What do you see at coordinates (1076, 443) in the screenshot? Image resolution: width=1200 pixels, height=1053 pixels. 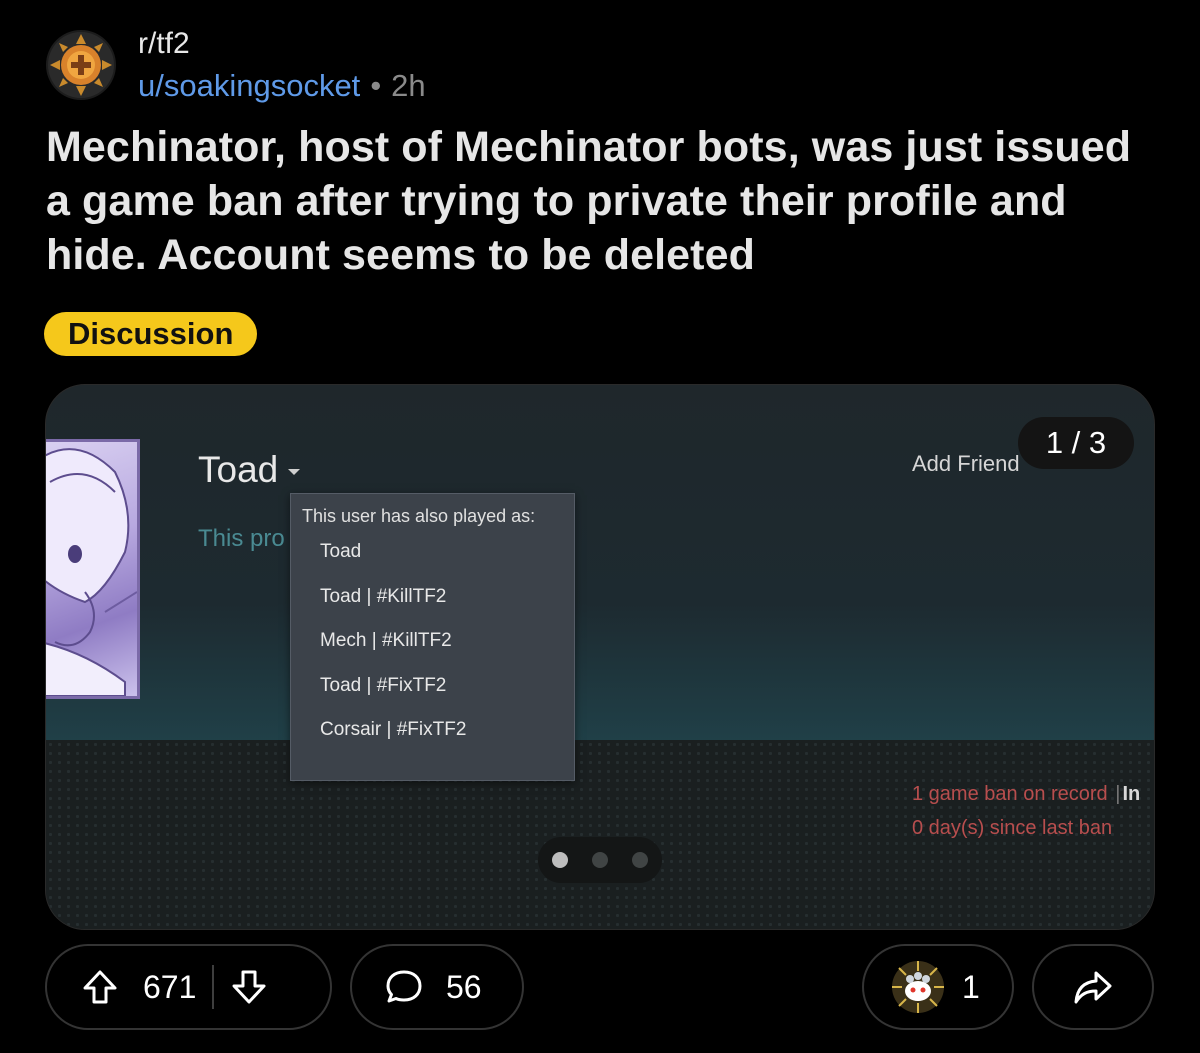 I see `image-counter: 1 / 3` at bounding box center [1076, 443].